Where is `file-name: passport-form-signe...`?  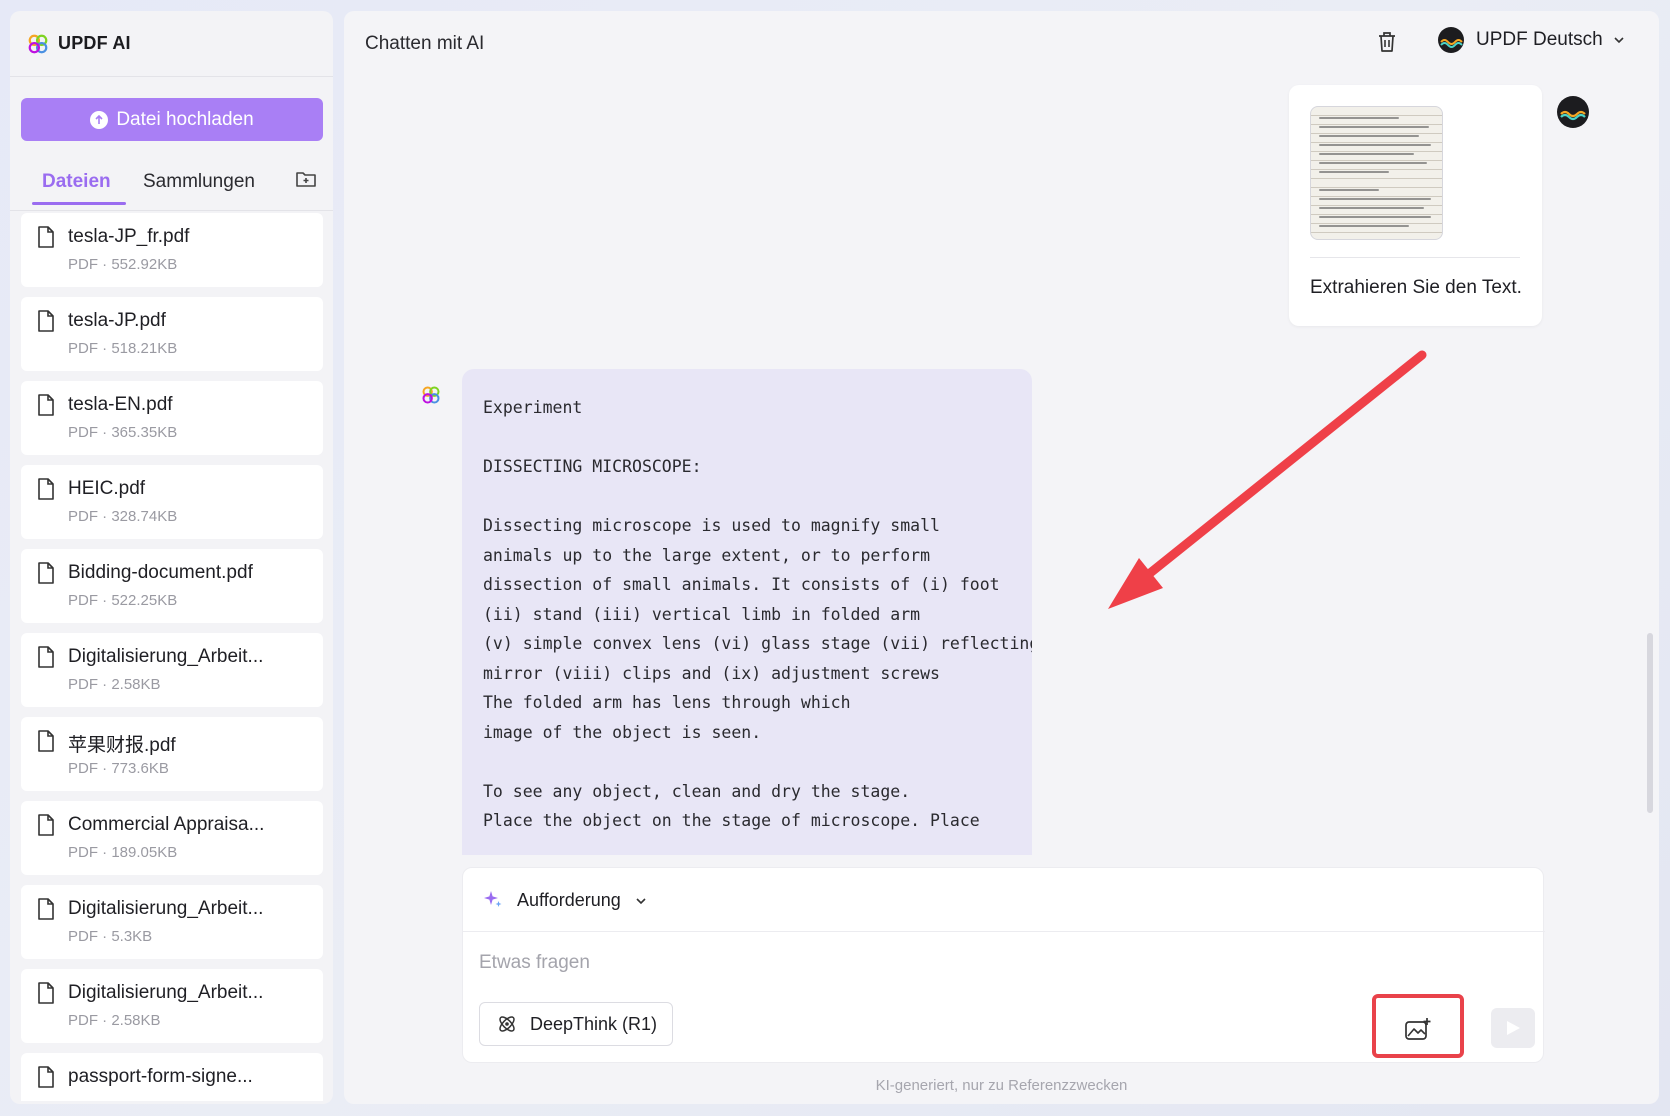 file-name: passport-form-signe... is located at coordinates (160, 1076).